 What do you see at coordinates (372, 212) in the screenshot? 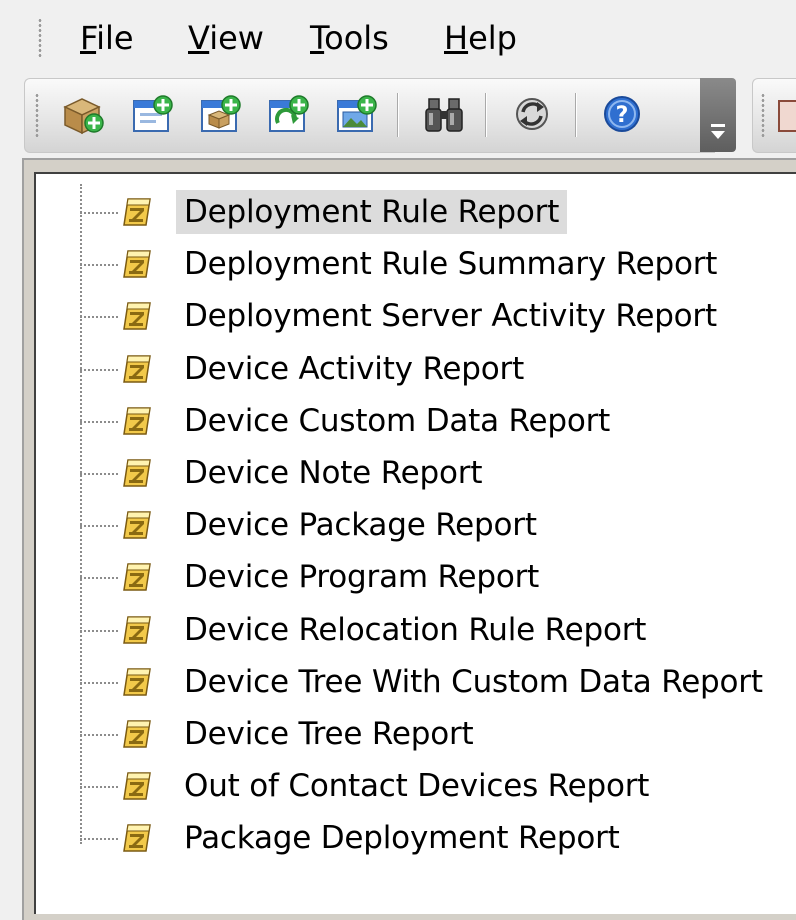
I see `tree-item-label: Deployment Rule Report` at bounding box center [372, 212].